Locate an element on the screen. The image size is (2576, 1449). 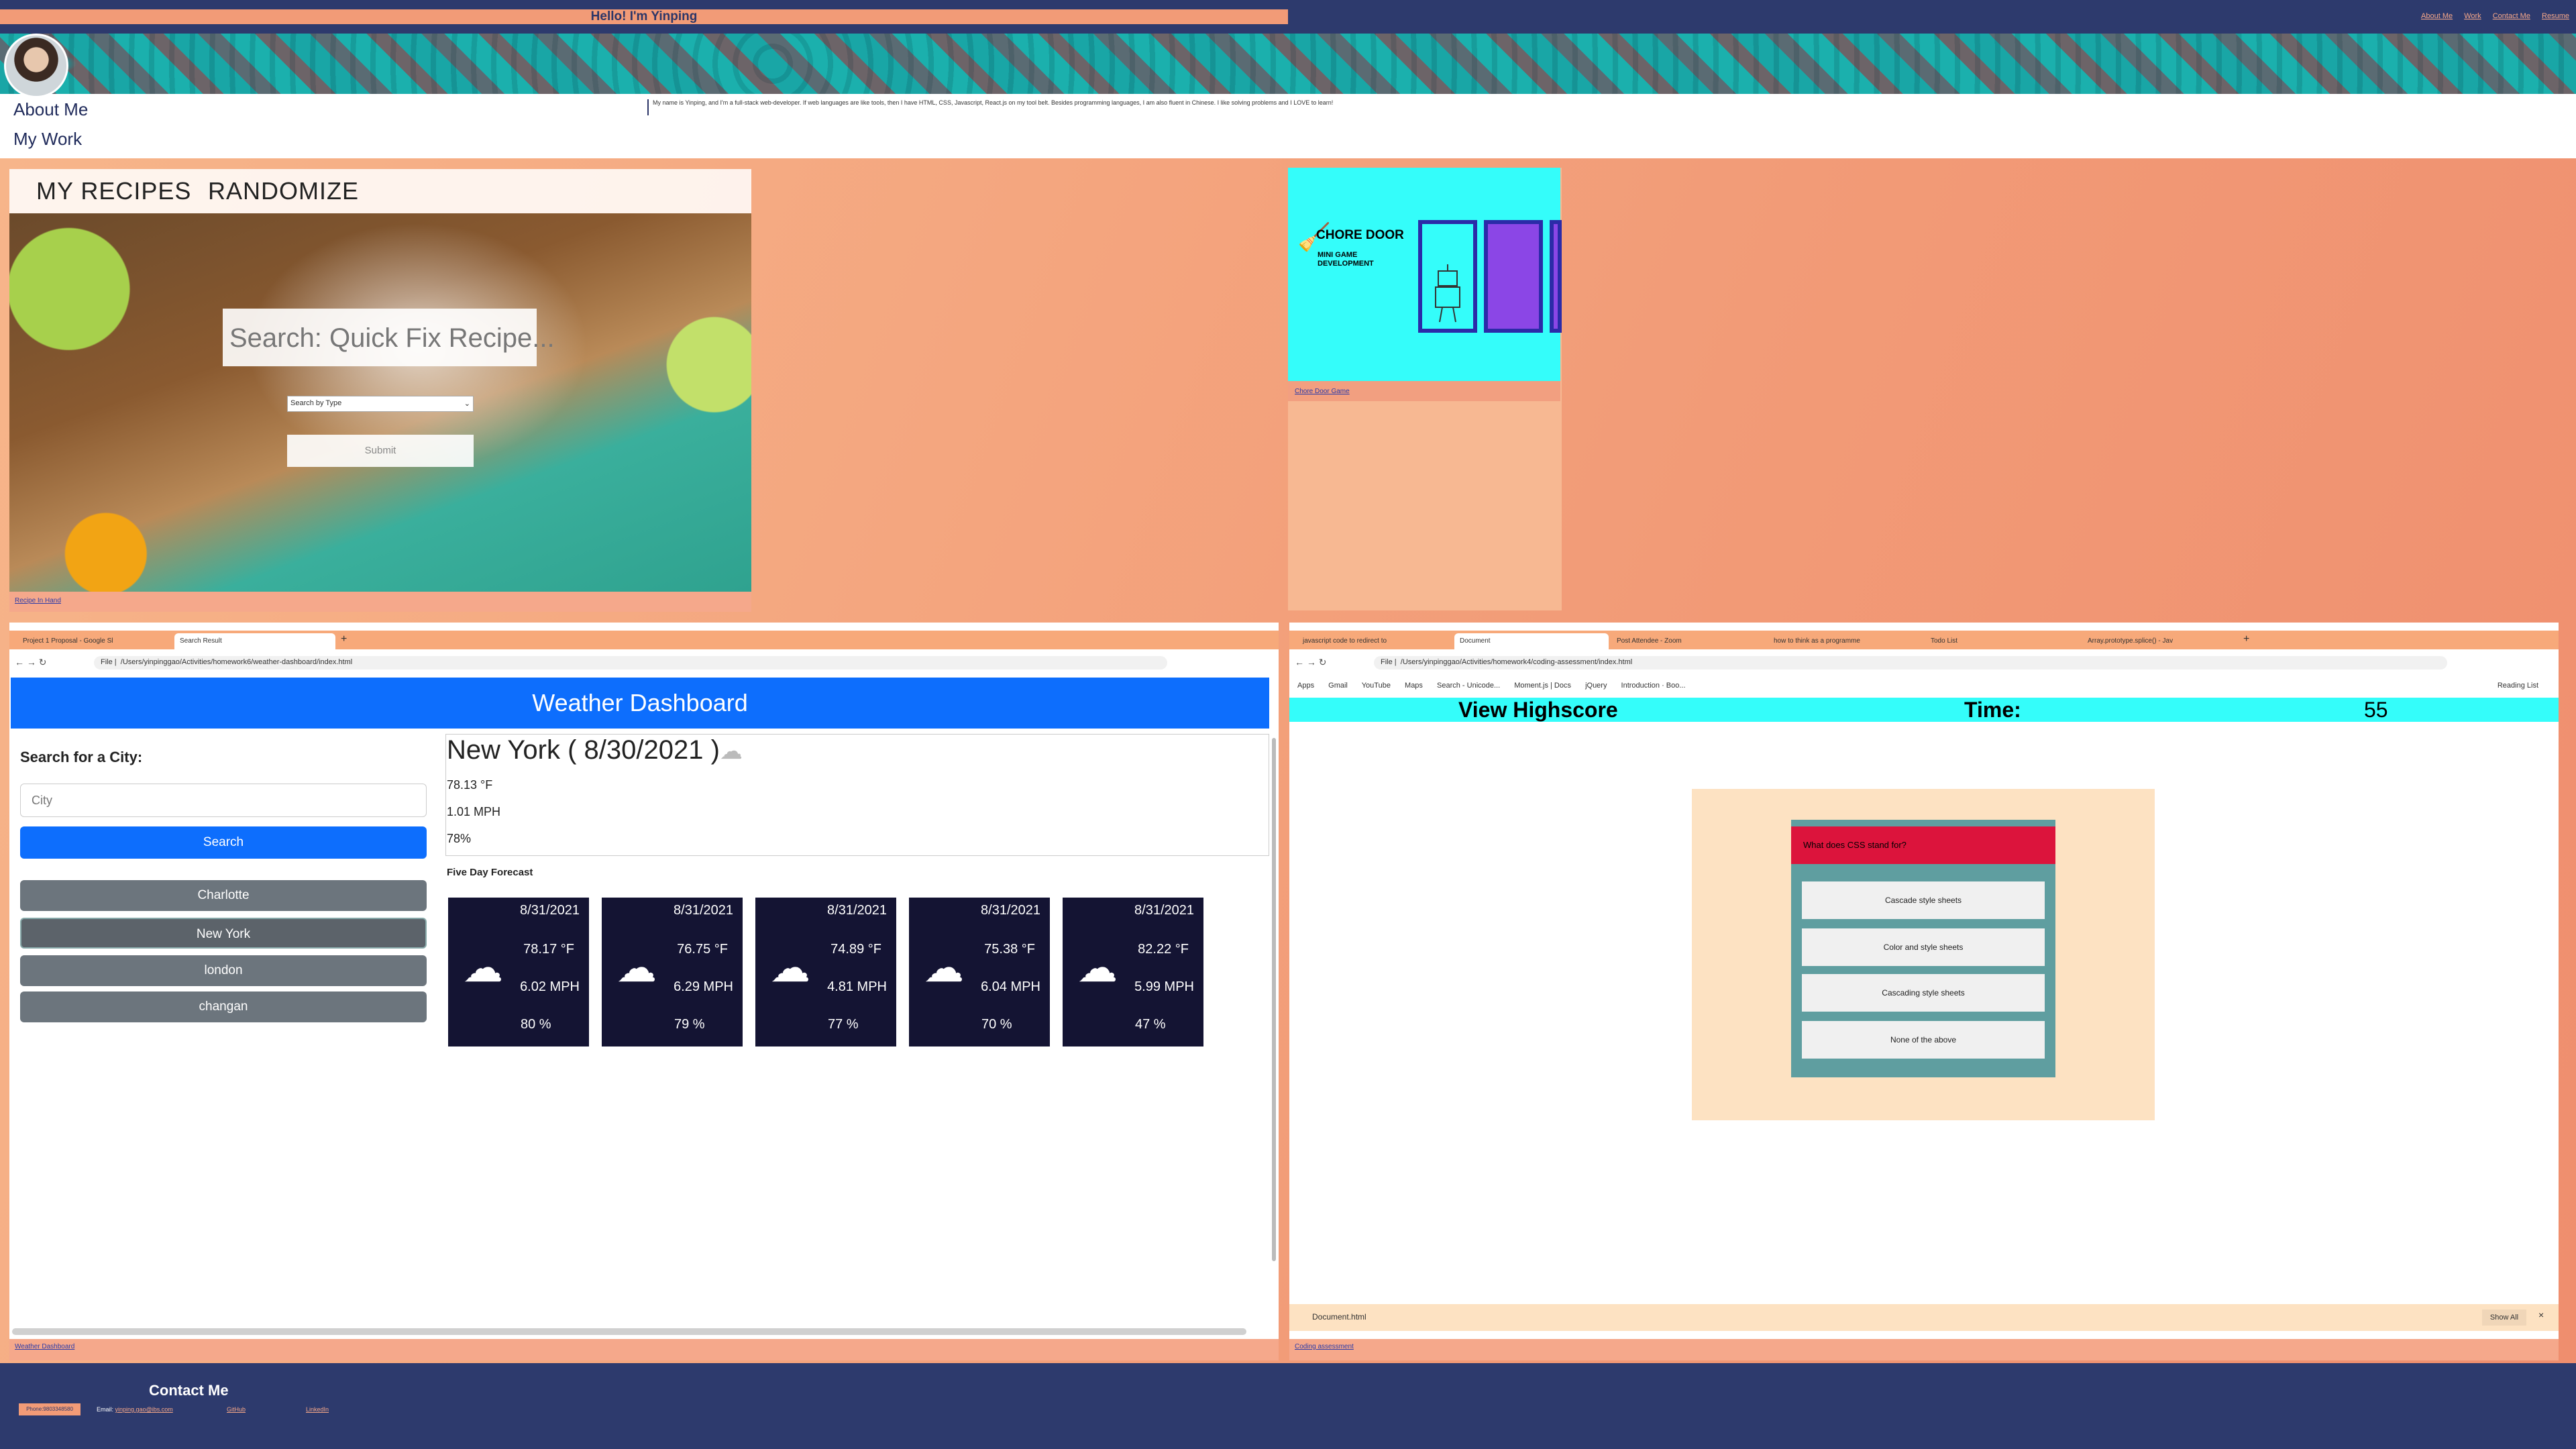
forecast-temp: 78.17 °F is located at coordinates (548, 949).